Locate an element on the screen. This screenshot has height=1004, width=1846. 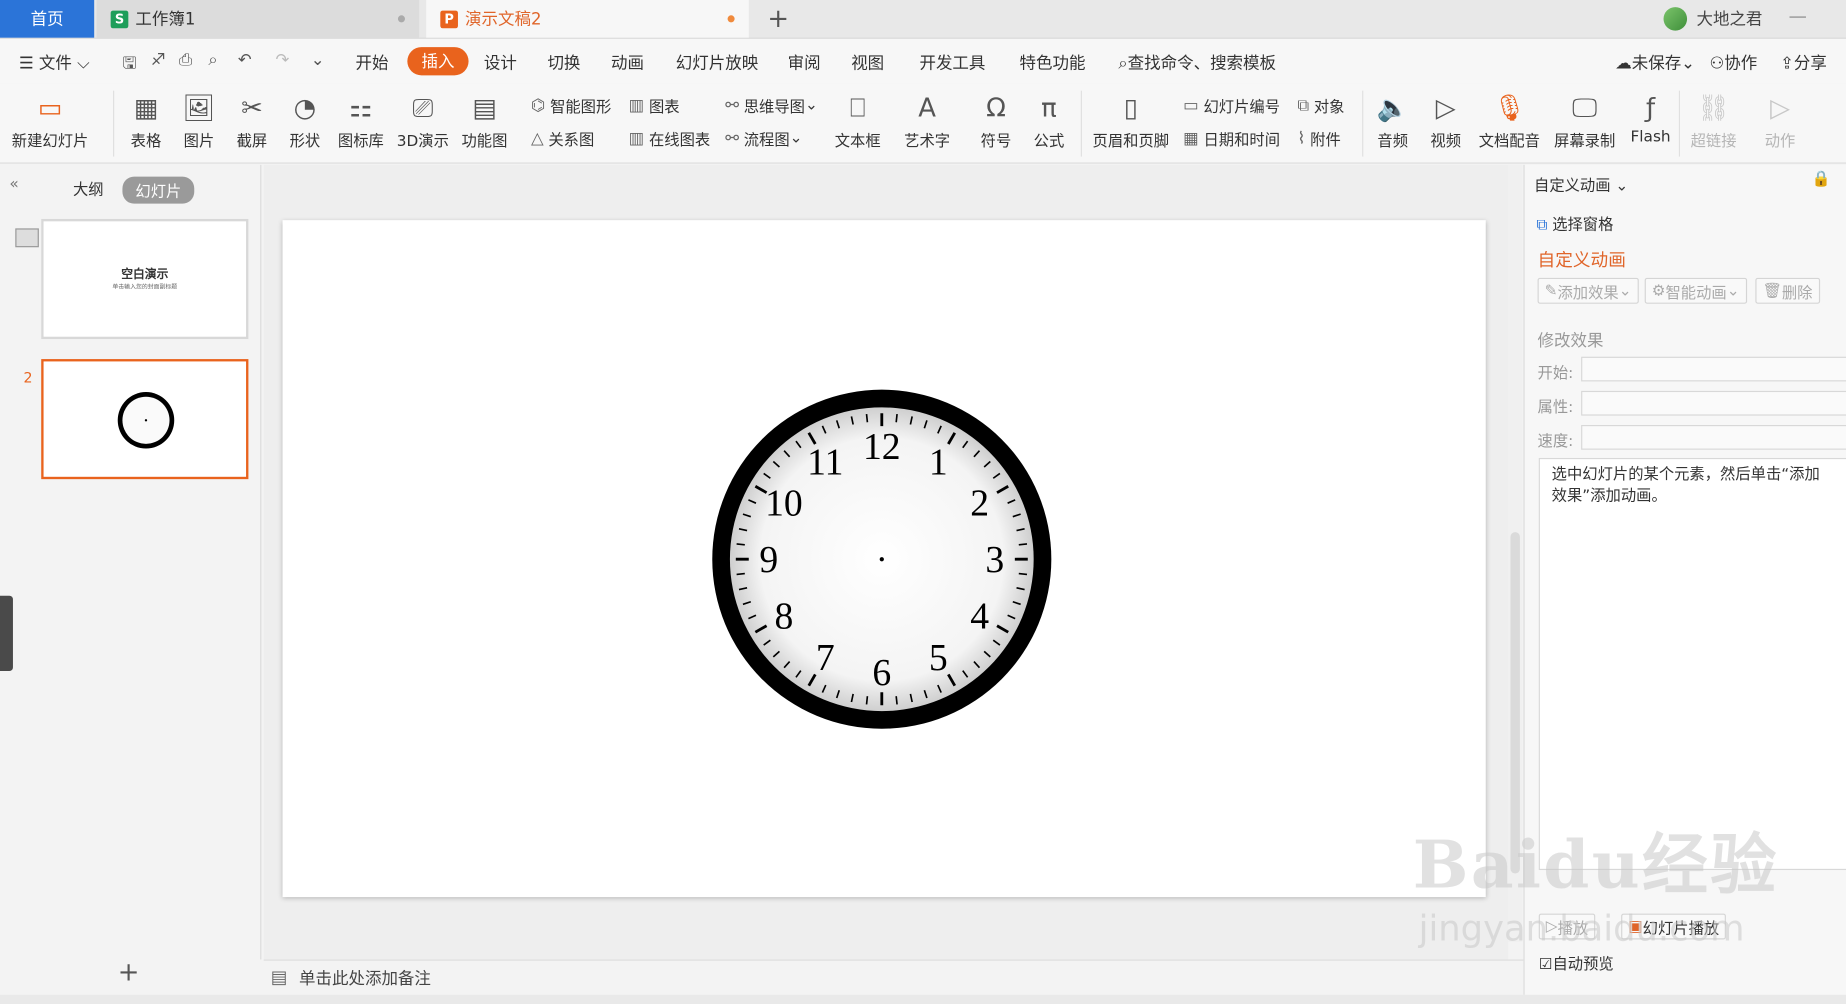
speed-label: 速度: is located at coordinates (1555, 442).